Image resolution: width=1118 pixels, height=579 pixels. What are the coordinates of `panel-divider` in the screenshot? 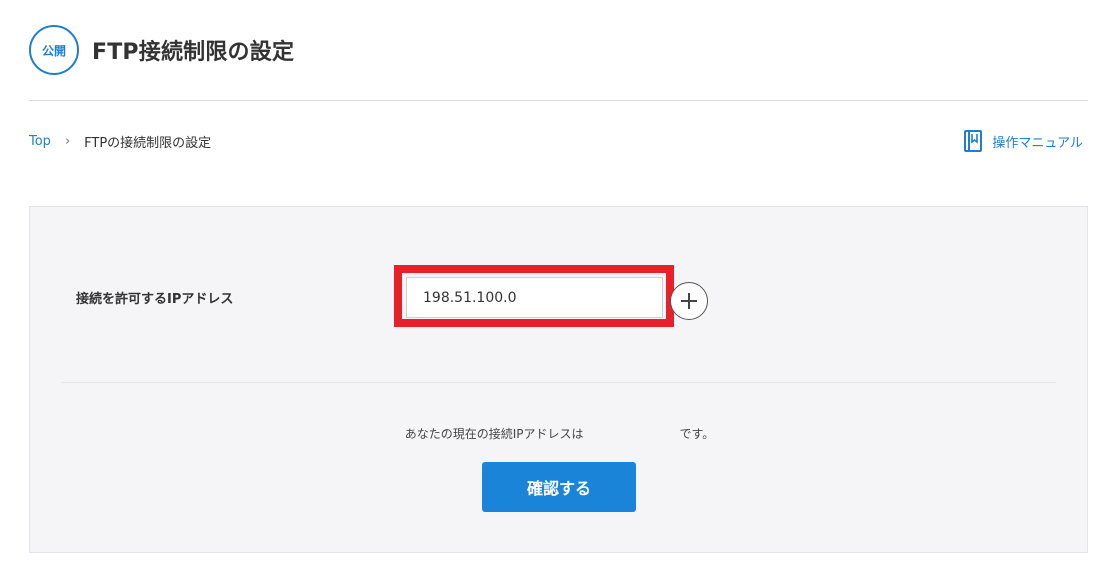 It's located at (559, 382).